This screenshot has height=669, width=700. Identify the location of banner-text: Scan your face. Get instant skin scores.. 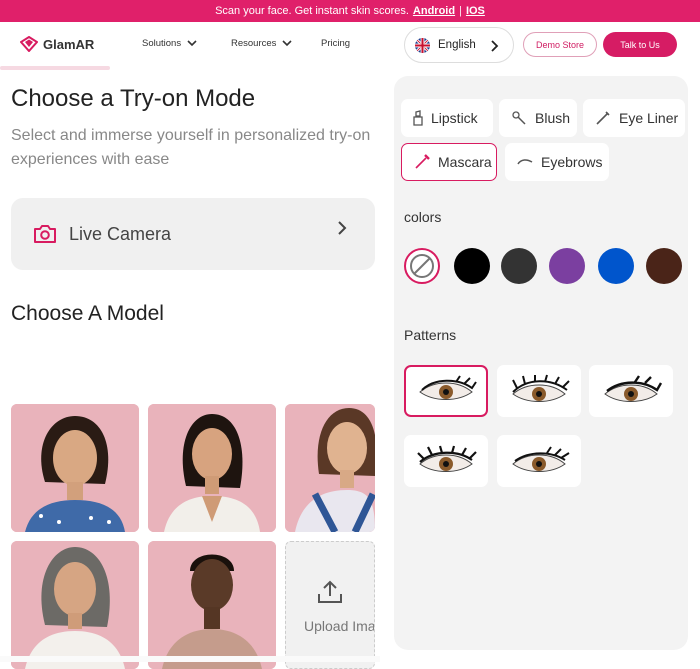
(312, 11).